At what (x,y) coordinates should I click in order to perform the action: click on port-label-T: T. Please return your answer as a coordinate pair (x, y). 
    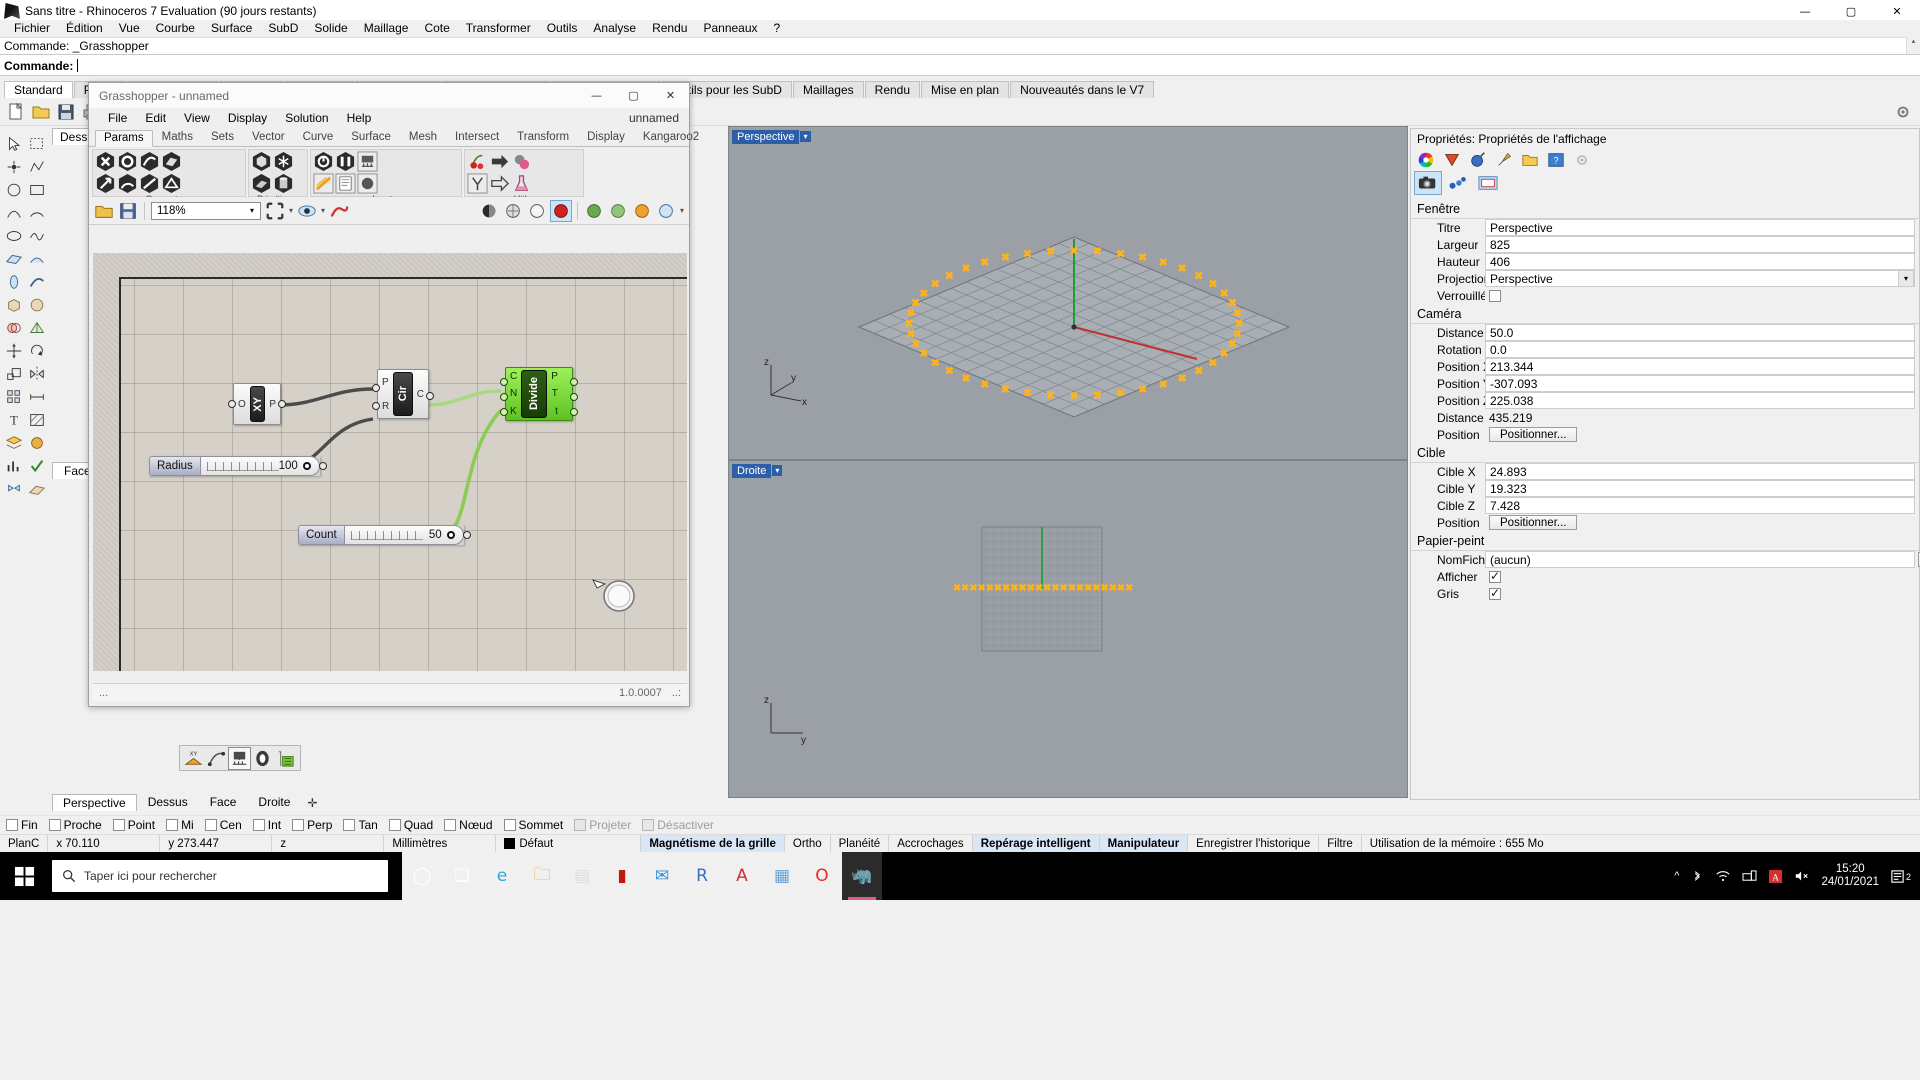
    Looking at the image, I should click on (555, 393).